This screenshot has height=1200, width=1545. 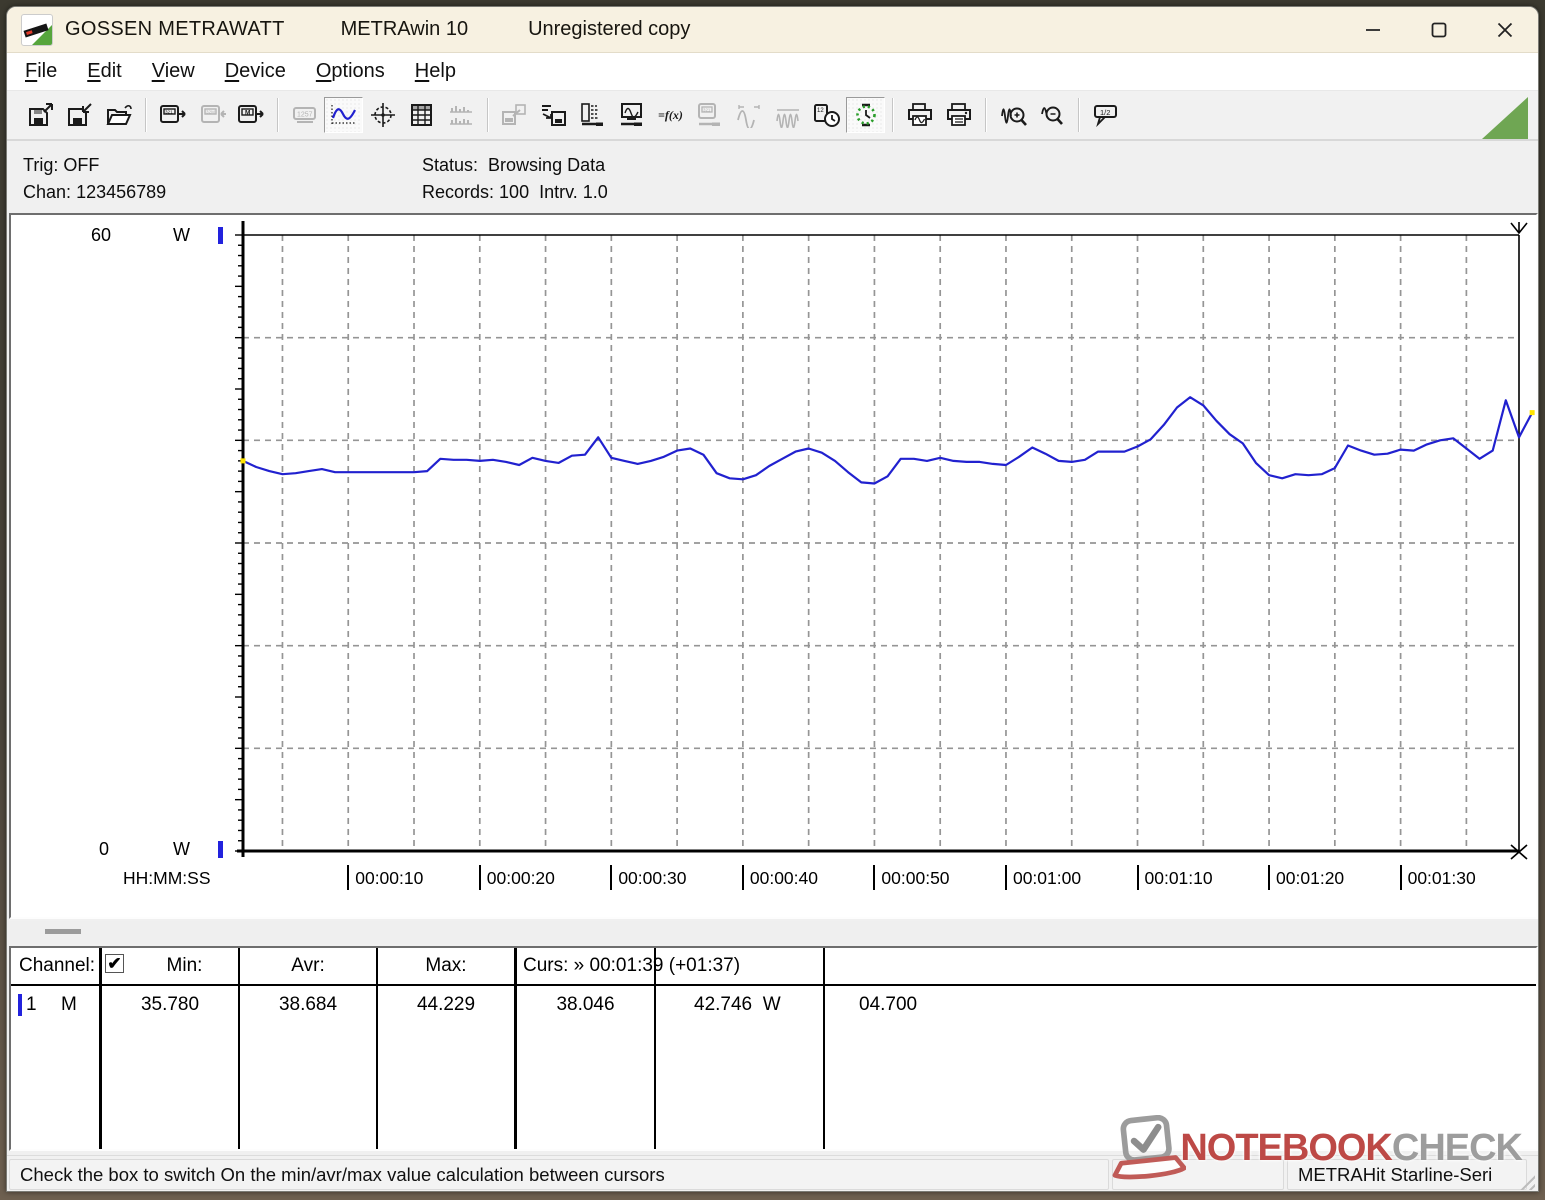 What do you see at coordinates (308, 965) in the screenshot?
I see `col-header-avr: Avr:` at bounding box center [308, 965].